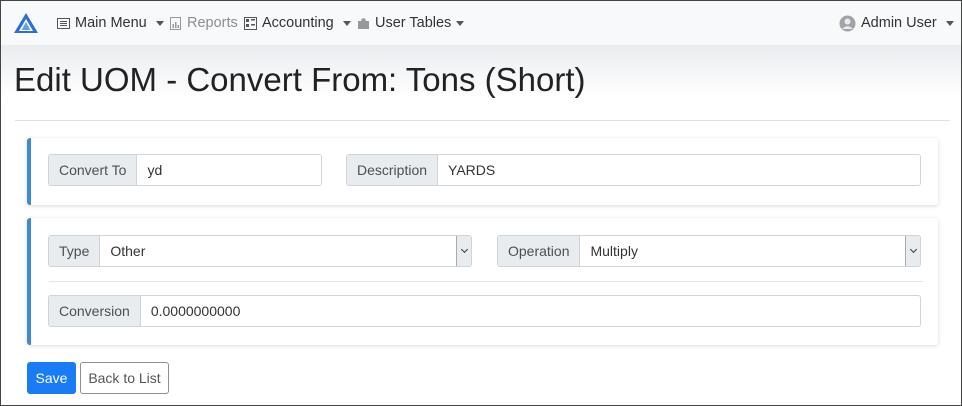 The width and height of the screenshot is (962, 406). I want to click on nav-main-menu: Main Menu, so click(110, 23).